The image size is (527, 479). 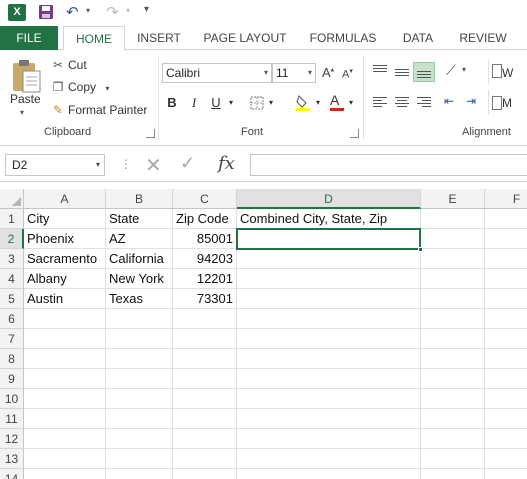 I want to click on fill-color-icon, so click(x=303, y=103).